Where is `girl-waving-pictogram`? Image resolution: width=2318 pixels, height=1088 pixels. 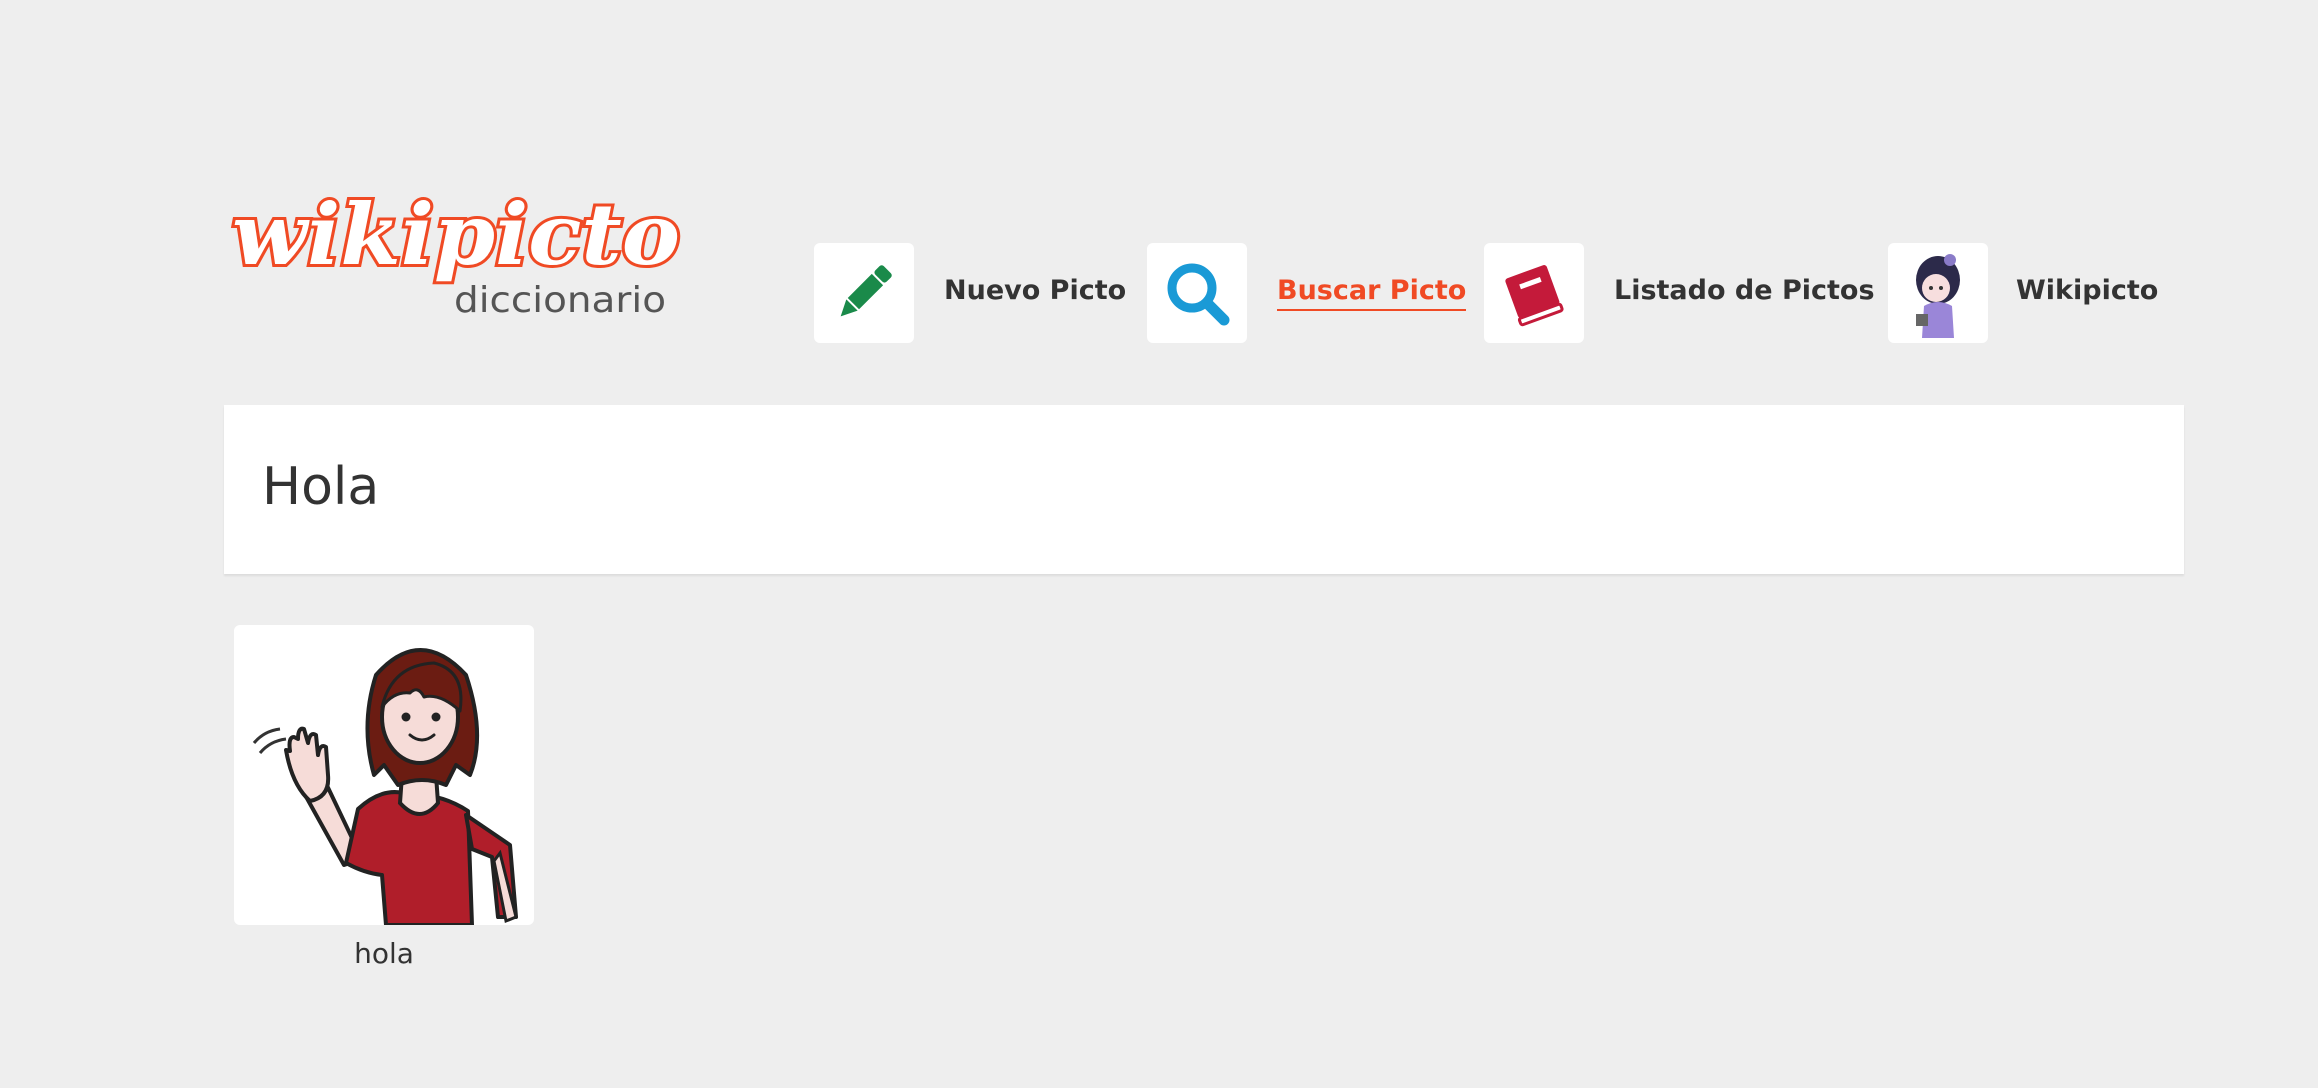 girl-waving-pictogram is located at coordinates (385, 786).